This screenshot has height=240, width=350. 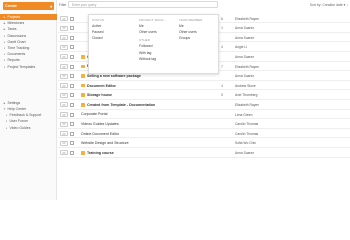 I want to click on task-count: 5, so click(x=222, y=95).